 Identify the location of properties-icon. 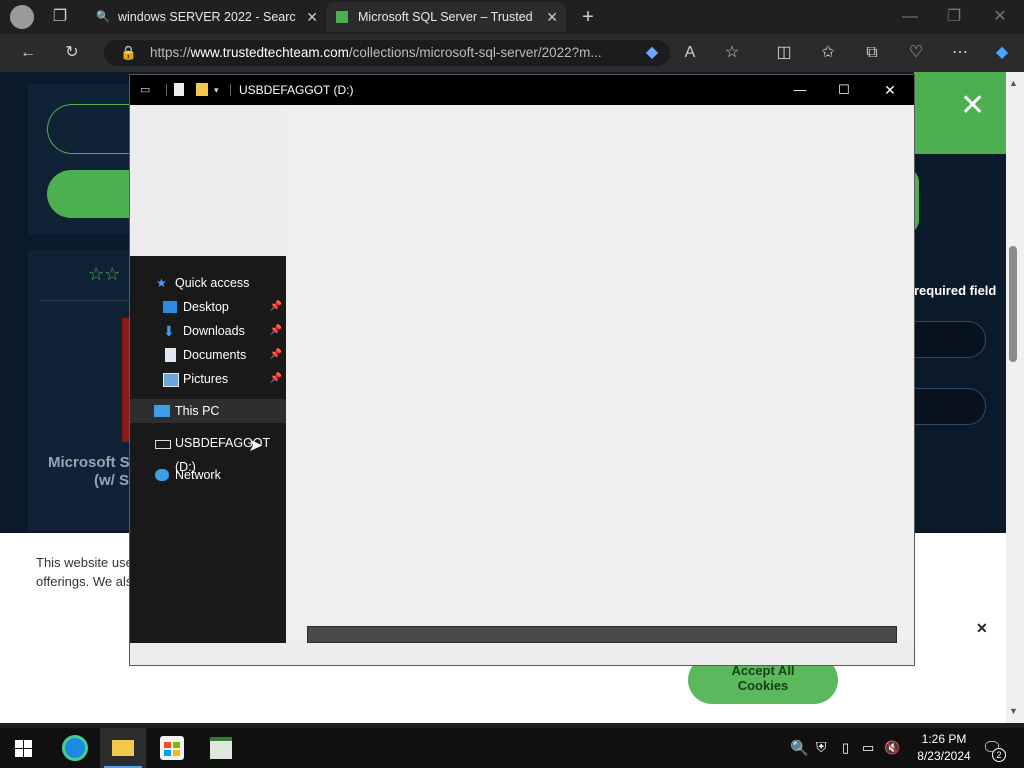
(179, 89).